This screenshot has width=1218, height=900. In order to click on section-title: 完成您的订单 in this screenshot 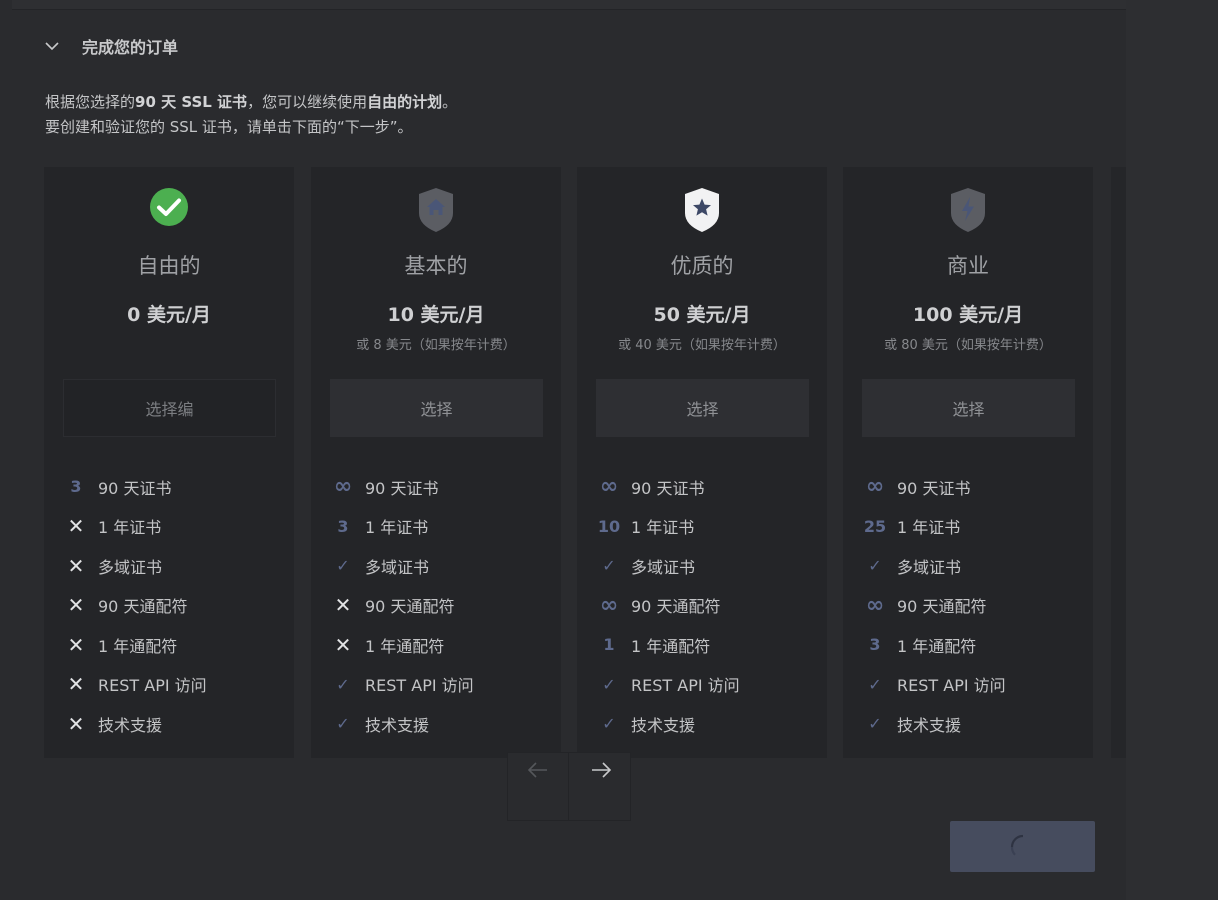, I will do `click(130, 47)`.